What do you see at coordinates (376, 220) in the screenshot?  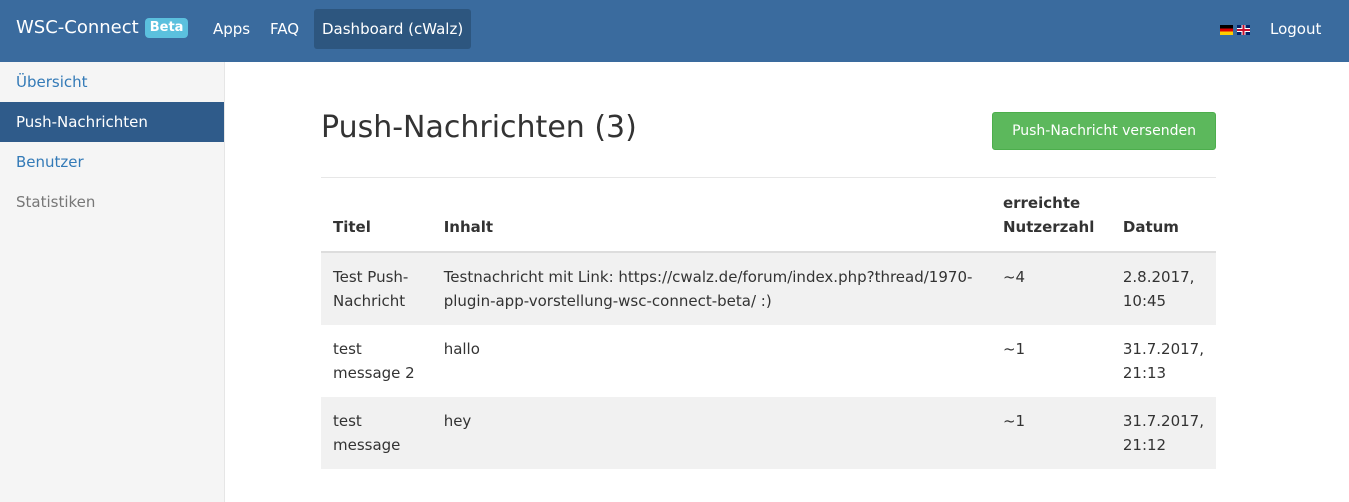 I see `header-titel: Titel` at bounding box center [376, 220].